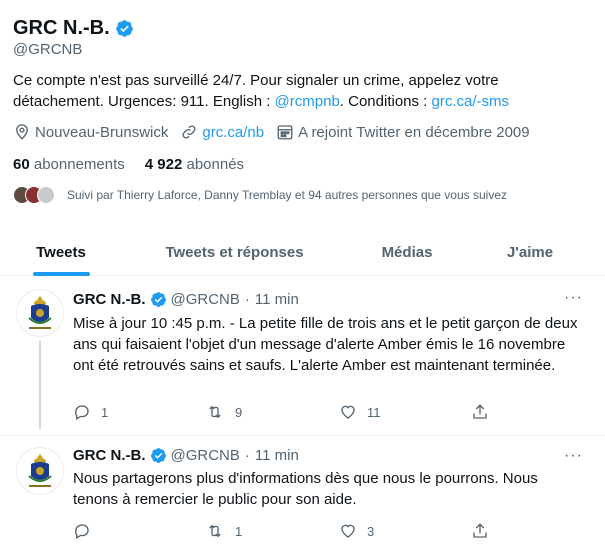 The height and width of the screenshot is (556, 605). Describe the element at coordinates (405, 531) in the screenshot. I see `like-button: 3` at that location.